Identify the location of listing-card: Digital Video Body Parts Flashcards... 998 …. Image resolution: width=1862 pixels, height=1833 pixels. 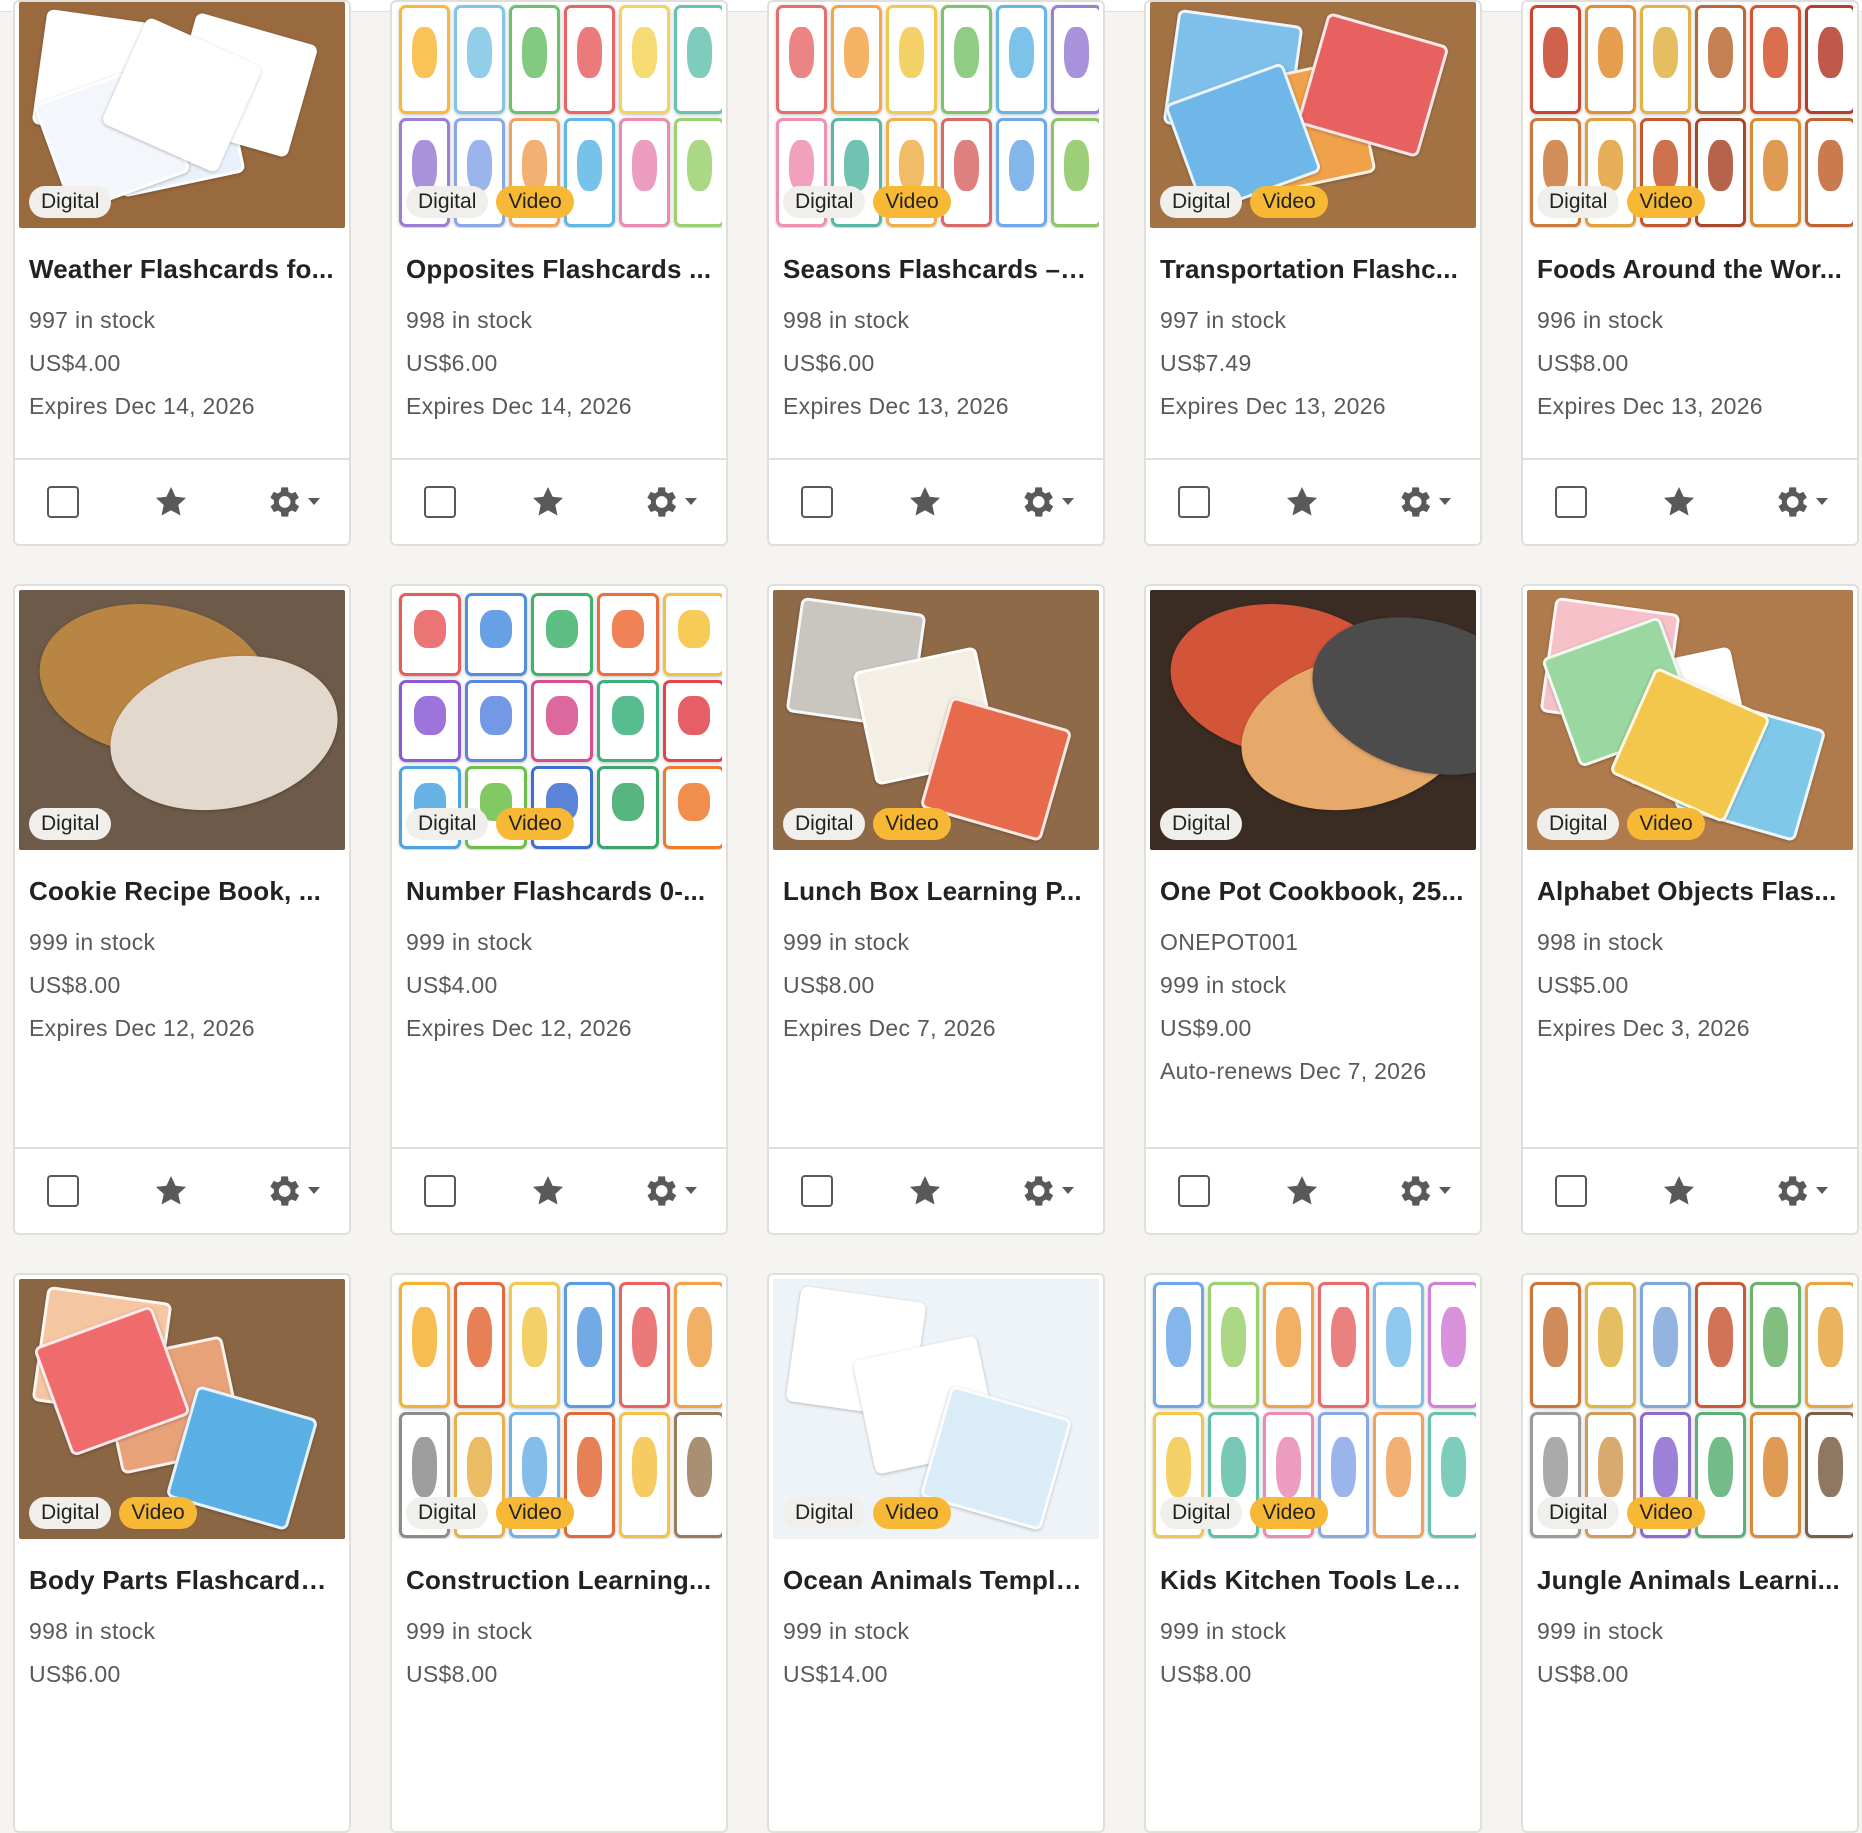
(182, 1553).